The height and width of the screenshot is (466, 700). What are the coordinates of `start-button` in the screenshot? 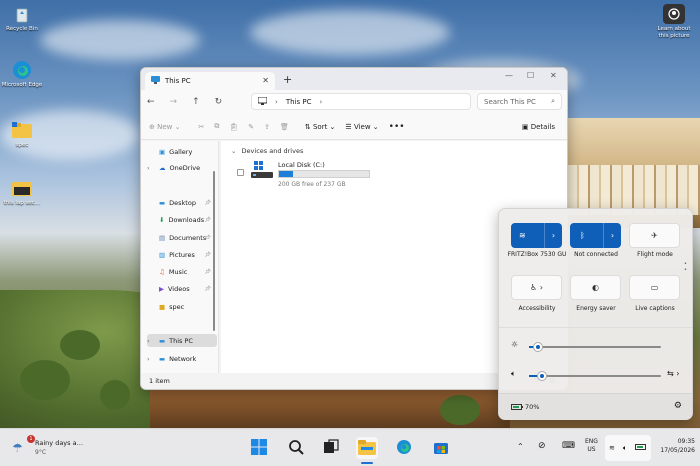 It's located at (259, 448).